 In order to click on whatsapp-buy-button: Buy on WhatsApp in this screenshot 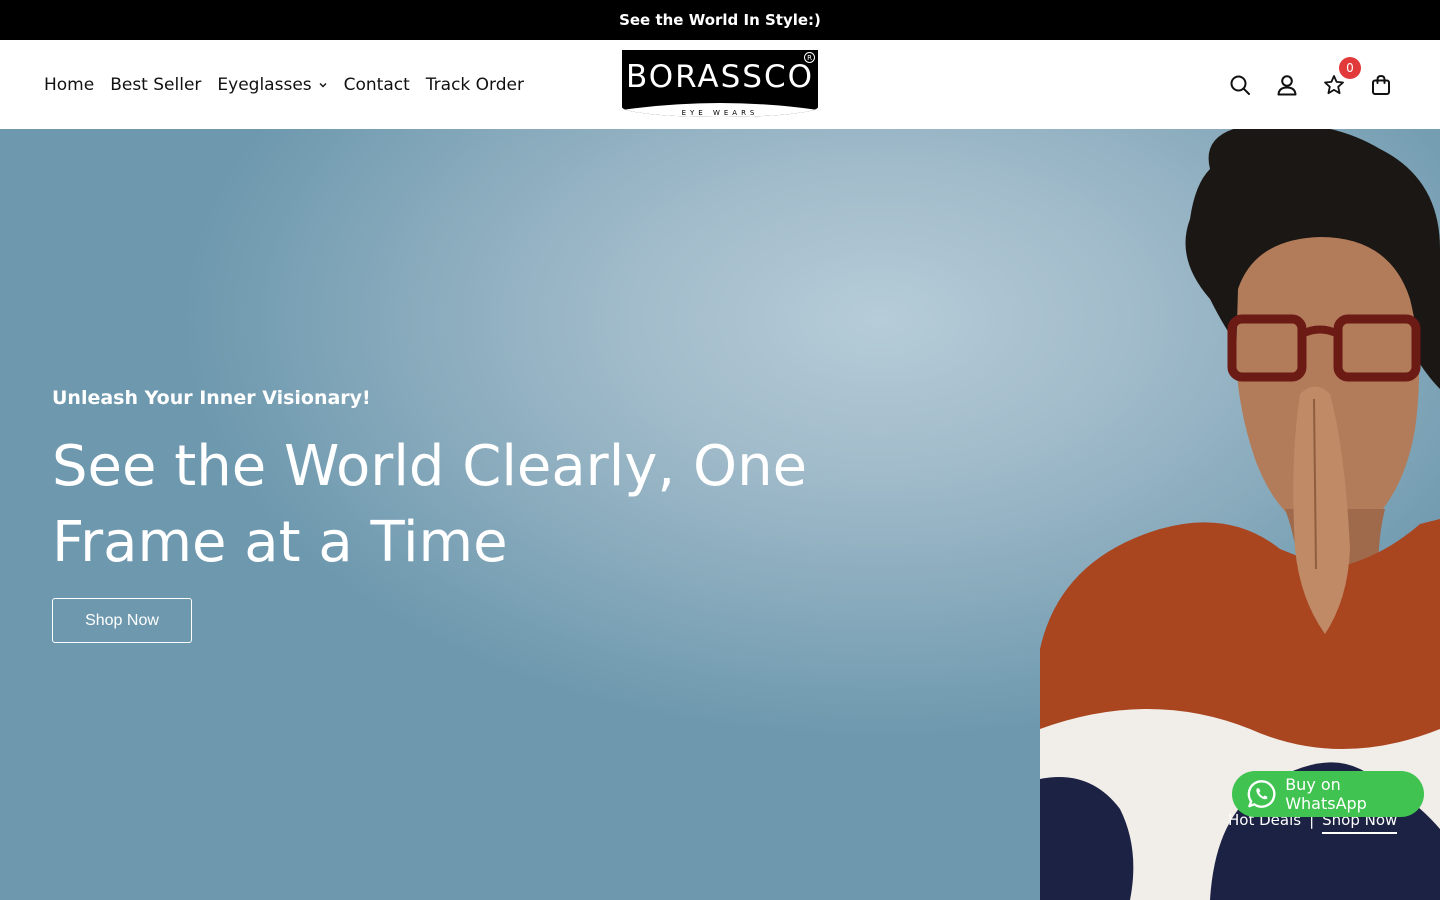, I will do `click(1328, 794)`.